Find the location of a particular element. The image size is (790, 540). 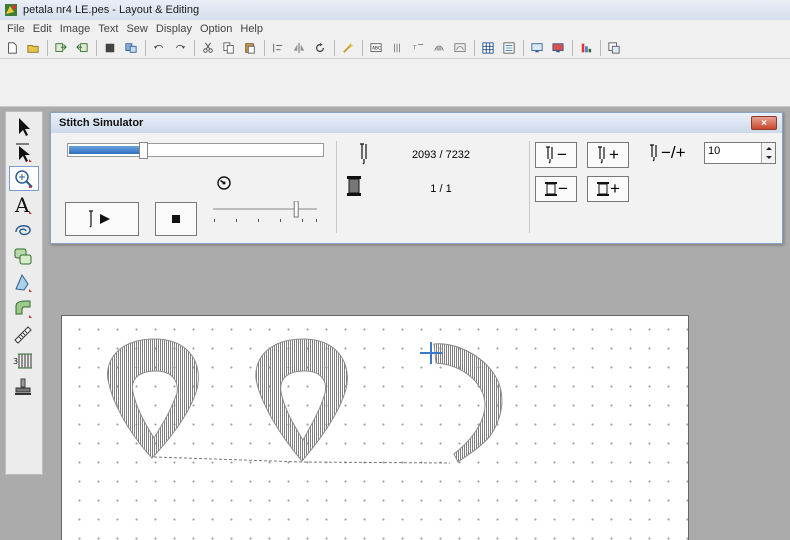

preview-icon is located at coordinates (614, 47).